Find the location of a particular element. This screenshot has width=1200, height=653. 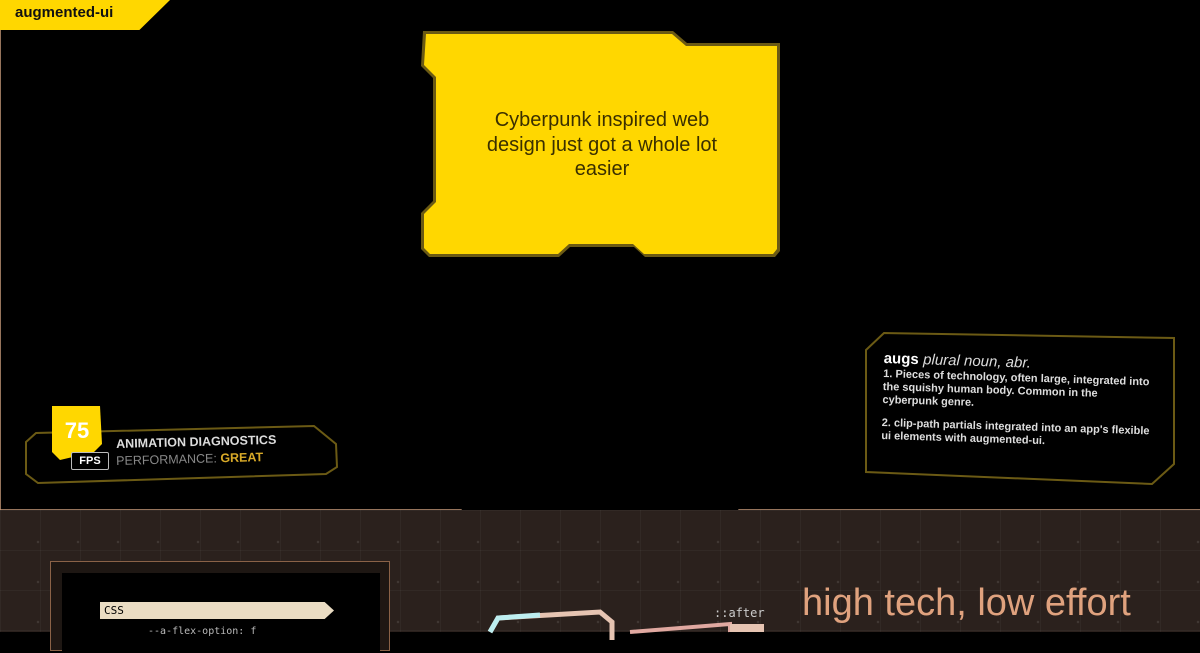

after-label: ::after is located at coordinates (739, 613).